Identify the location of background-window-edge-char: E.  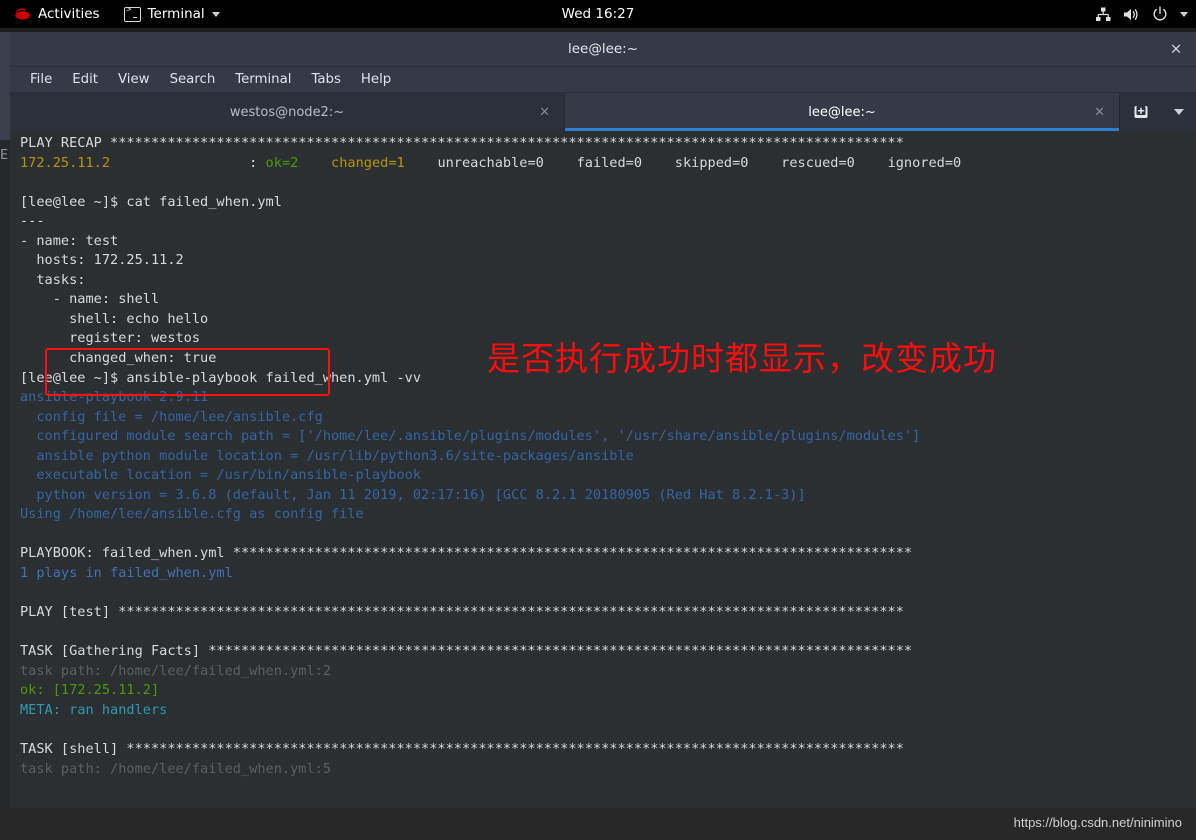
(4, 155).